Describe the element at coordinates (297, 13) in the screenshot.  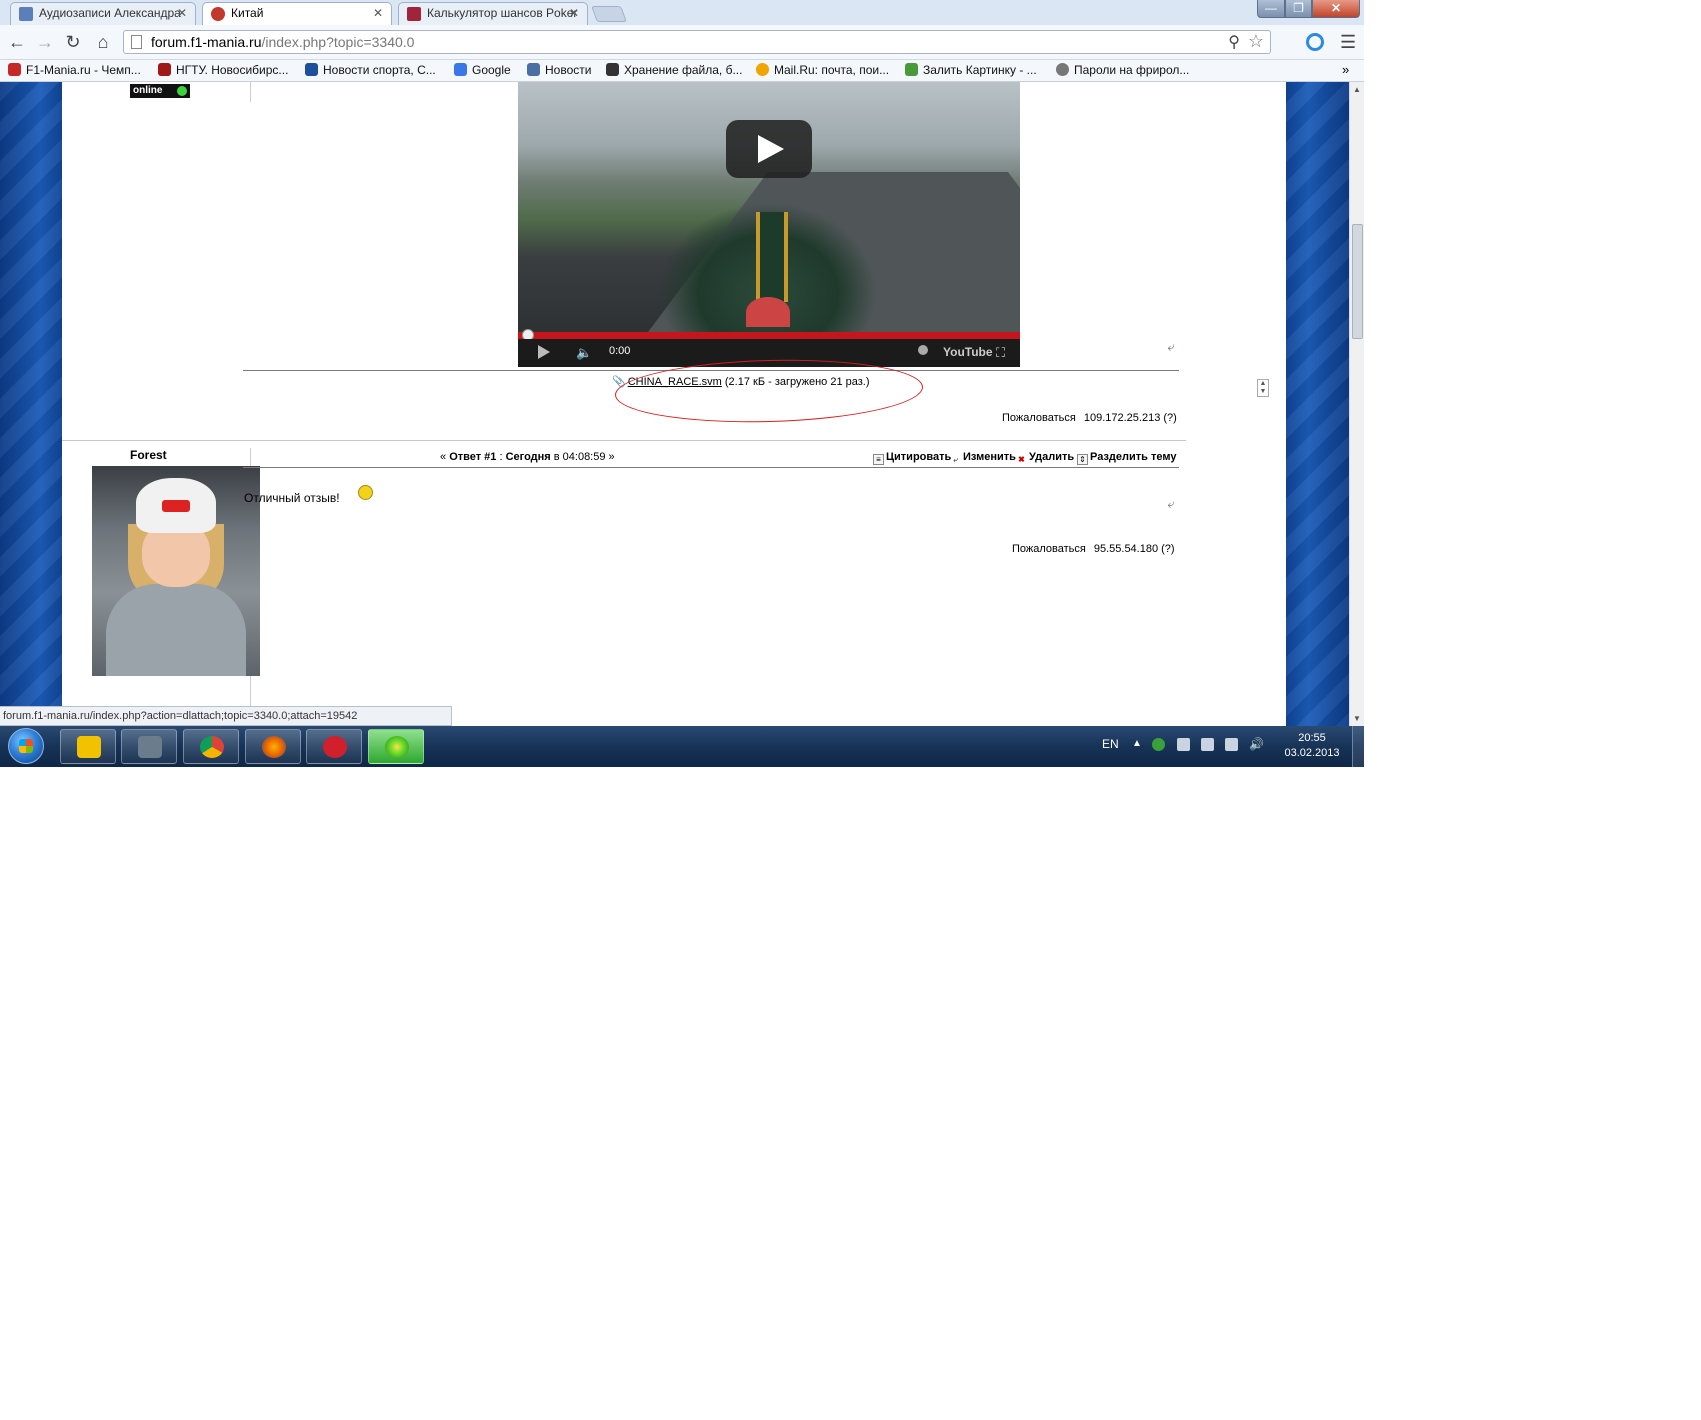
I see `tab-china: Китай ✕` at that location.